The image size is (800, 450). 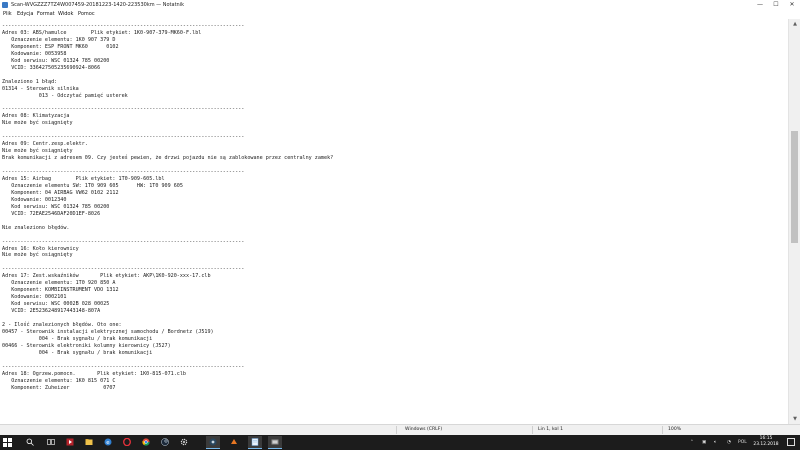 I want to click on opera-browser-icon, so click(x=127, y=442).